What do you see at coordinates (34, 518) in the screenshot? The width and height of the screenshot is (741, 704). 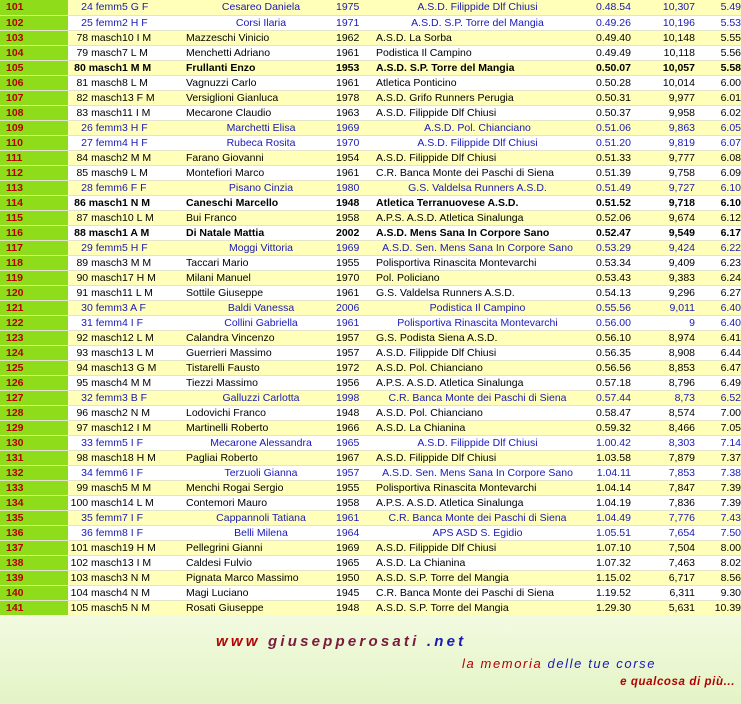 I see `row-number: 135` at bounding box center [34, 518].